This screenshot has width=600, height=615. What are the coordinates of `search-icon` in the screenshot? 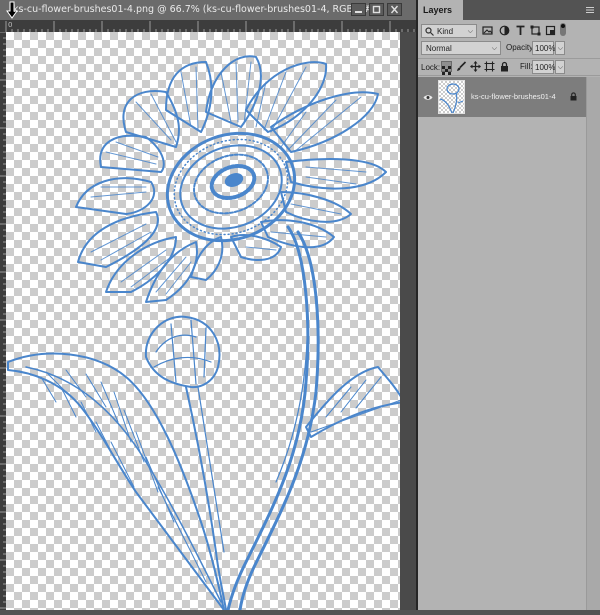 It's located at (429, 31).